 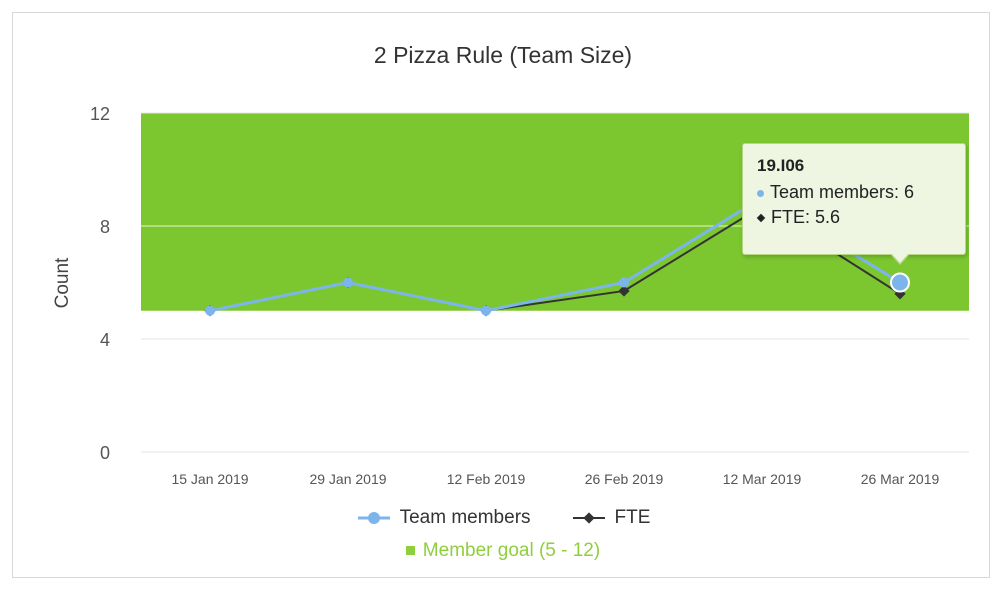 What do you see at coordinates (105, 340) in the screenshot?
I see `y-tick-label: 4` at bounding box center [105, 340].